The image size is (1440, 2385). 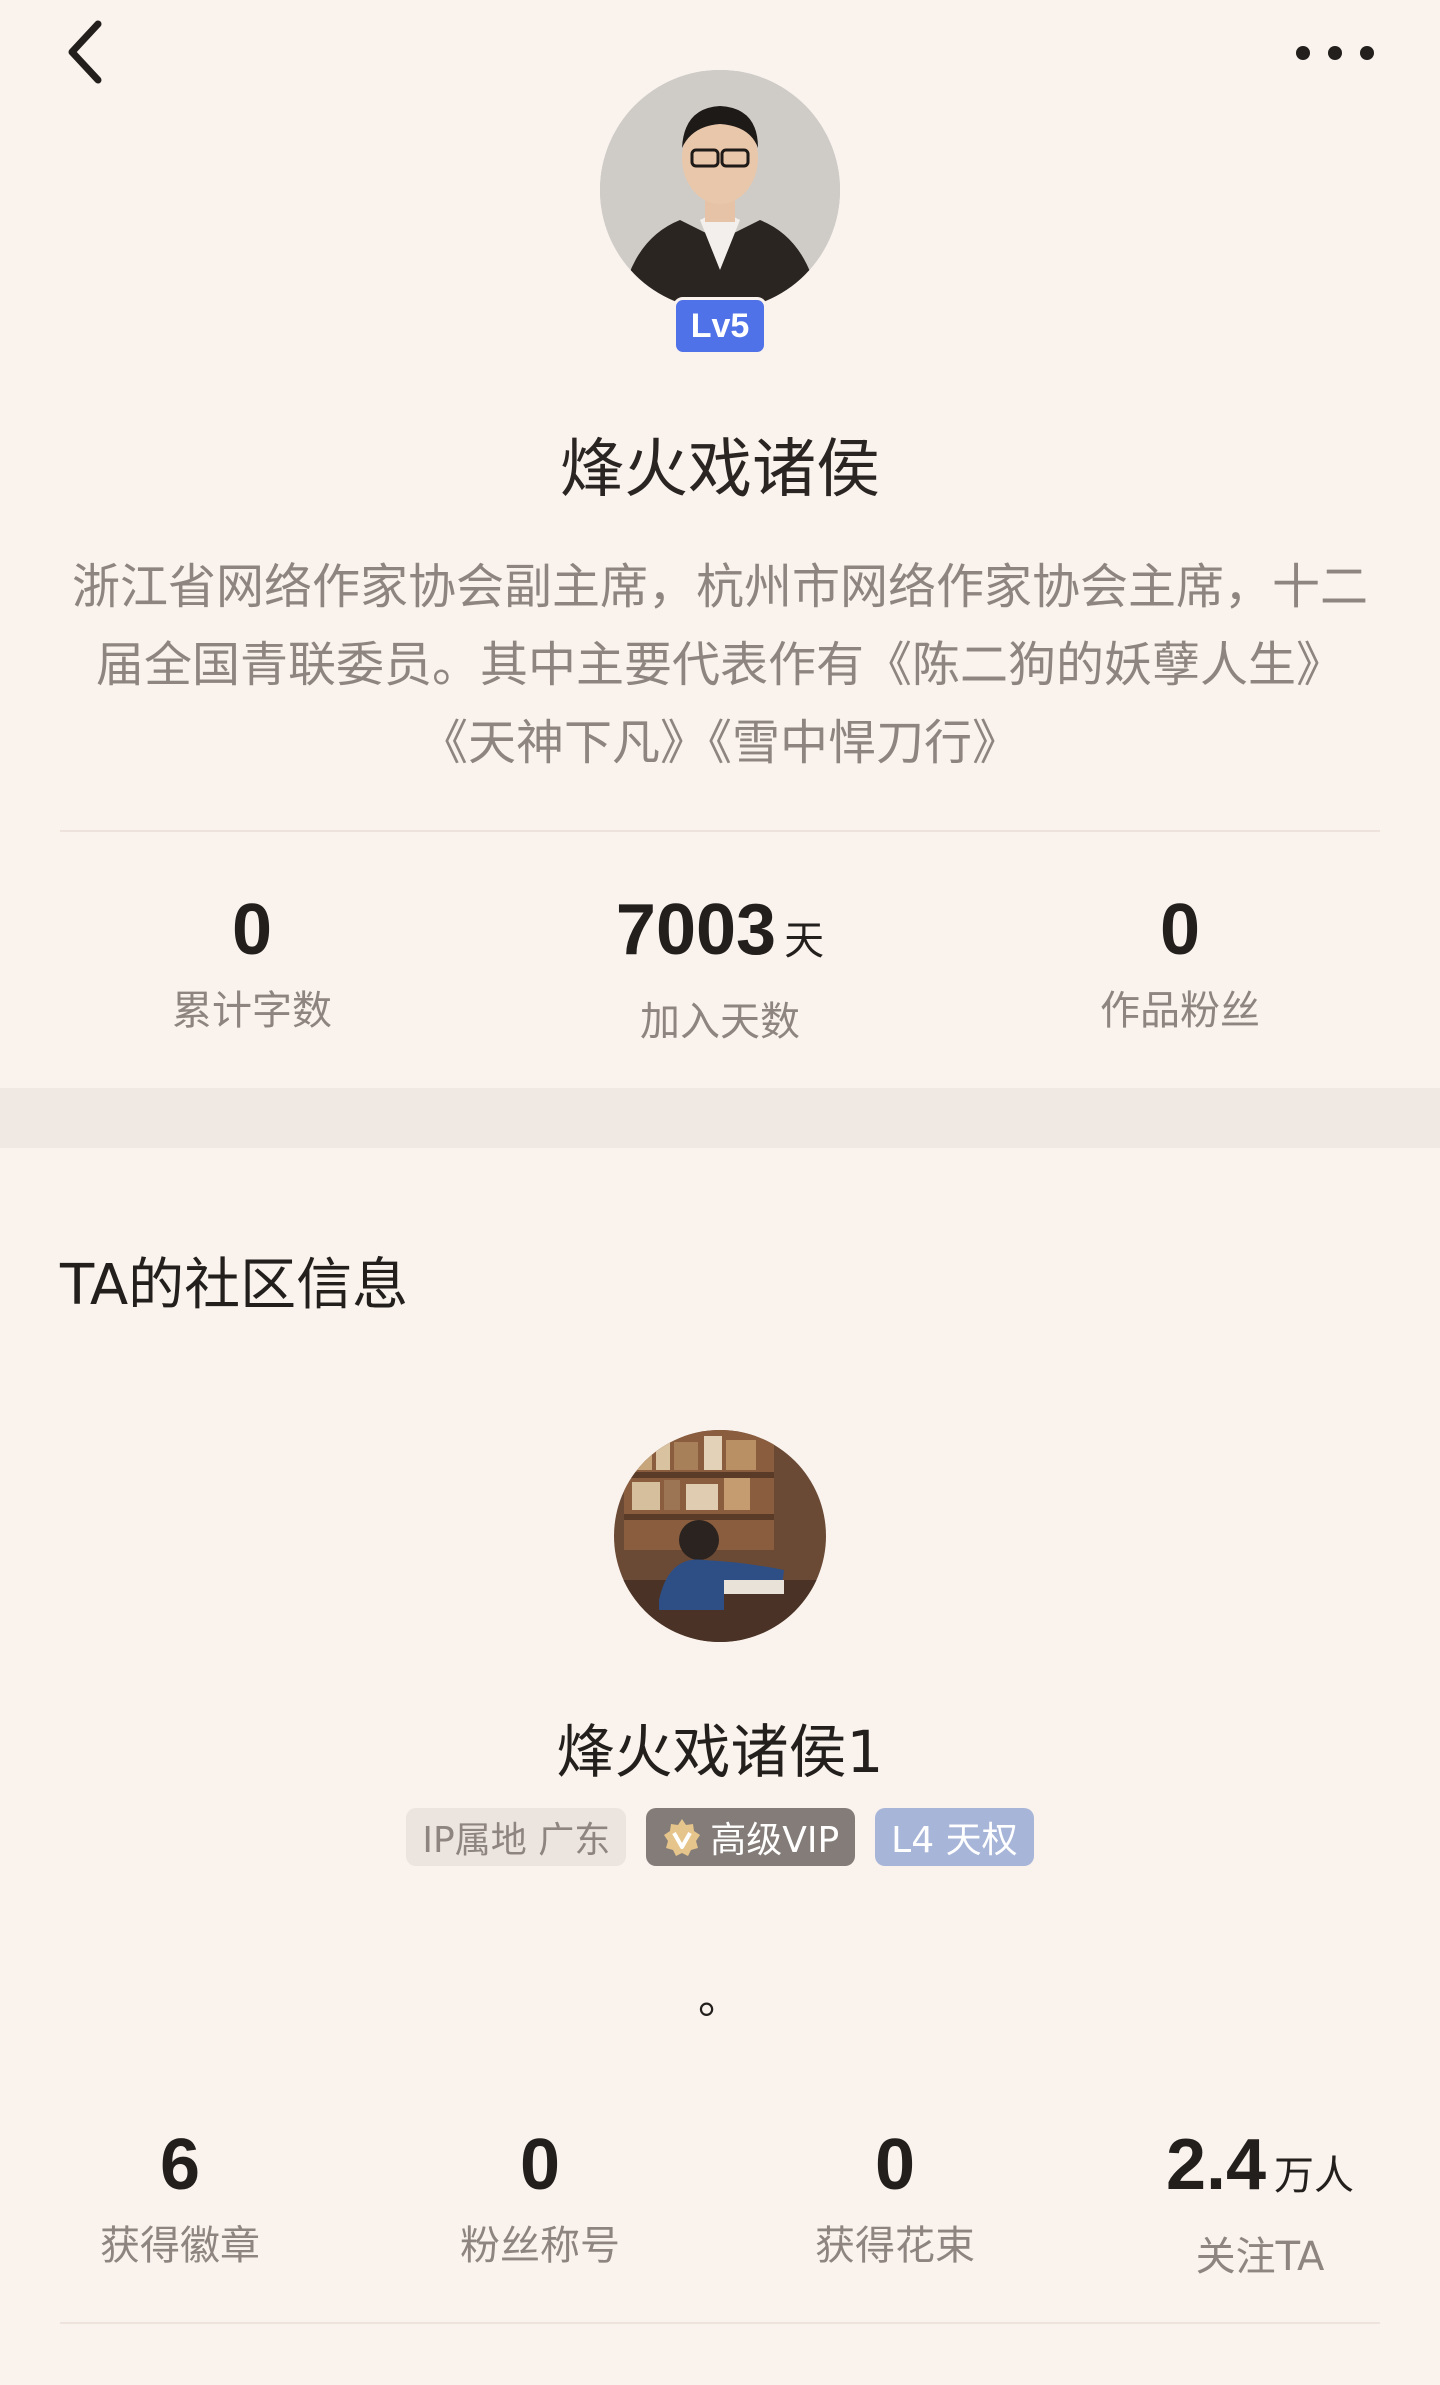 I want to click on stat-fan-titles: 0 粉丝称号, so click(x=540, y=2198).